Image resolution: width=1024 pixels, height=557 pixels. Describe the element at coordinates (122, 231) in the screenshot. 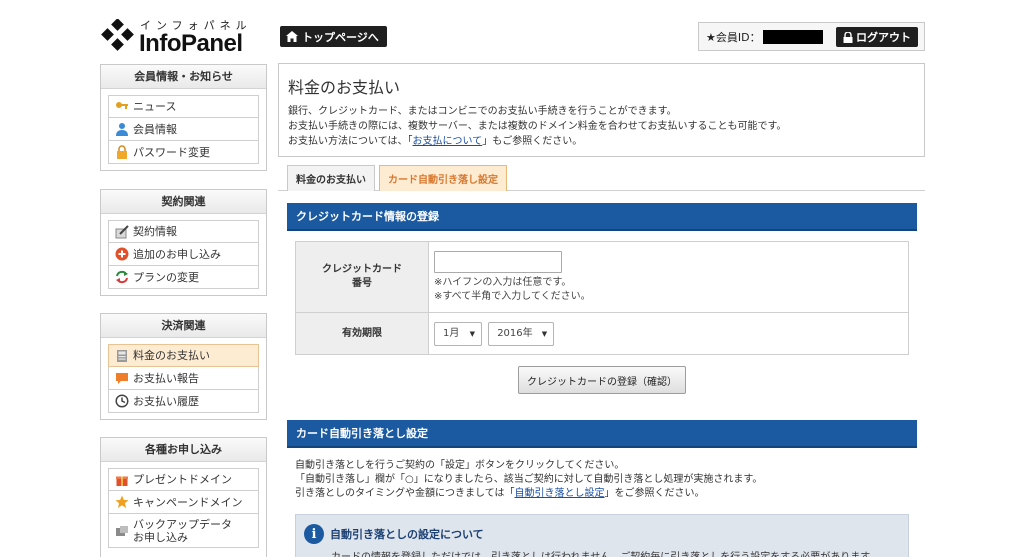

I see `pen-paper-icon` at that location.